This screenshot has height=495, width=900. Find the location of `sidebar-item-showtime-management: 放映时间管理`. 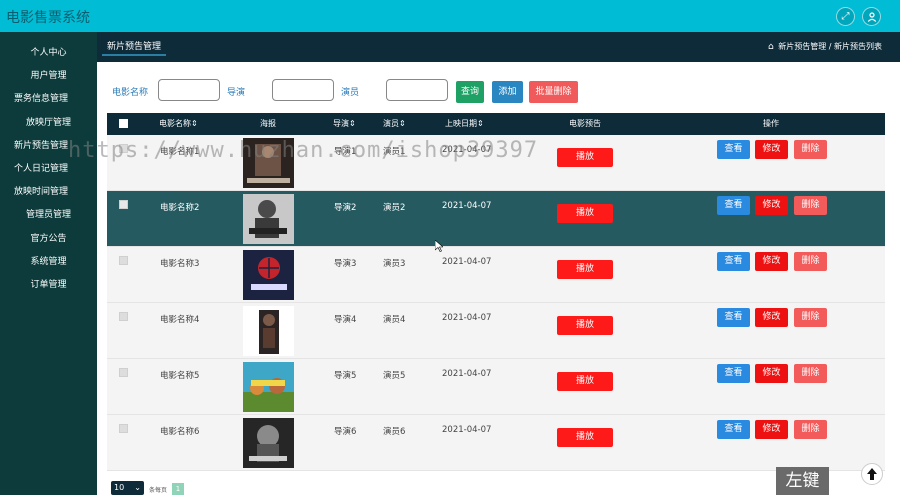

sidebar-item-showtime-management: 放映时间管理 is located at coordinates (48, 192).